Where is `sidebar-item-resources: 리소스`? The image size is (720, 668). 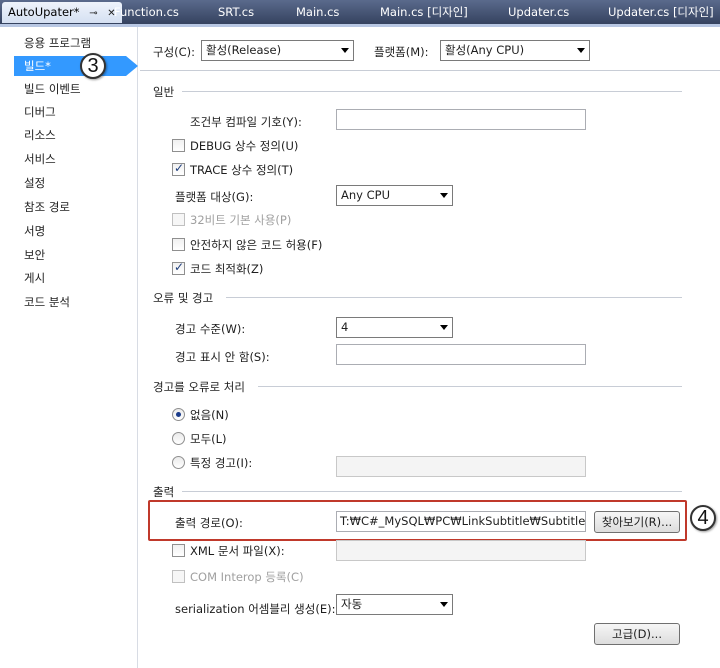 sidebar-item-resources: 리소스 is located at coordinates (70, 135).